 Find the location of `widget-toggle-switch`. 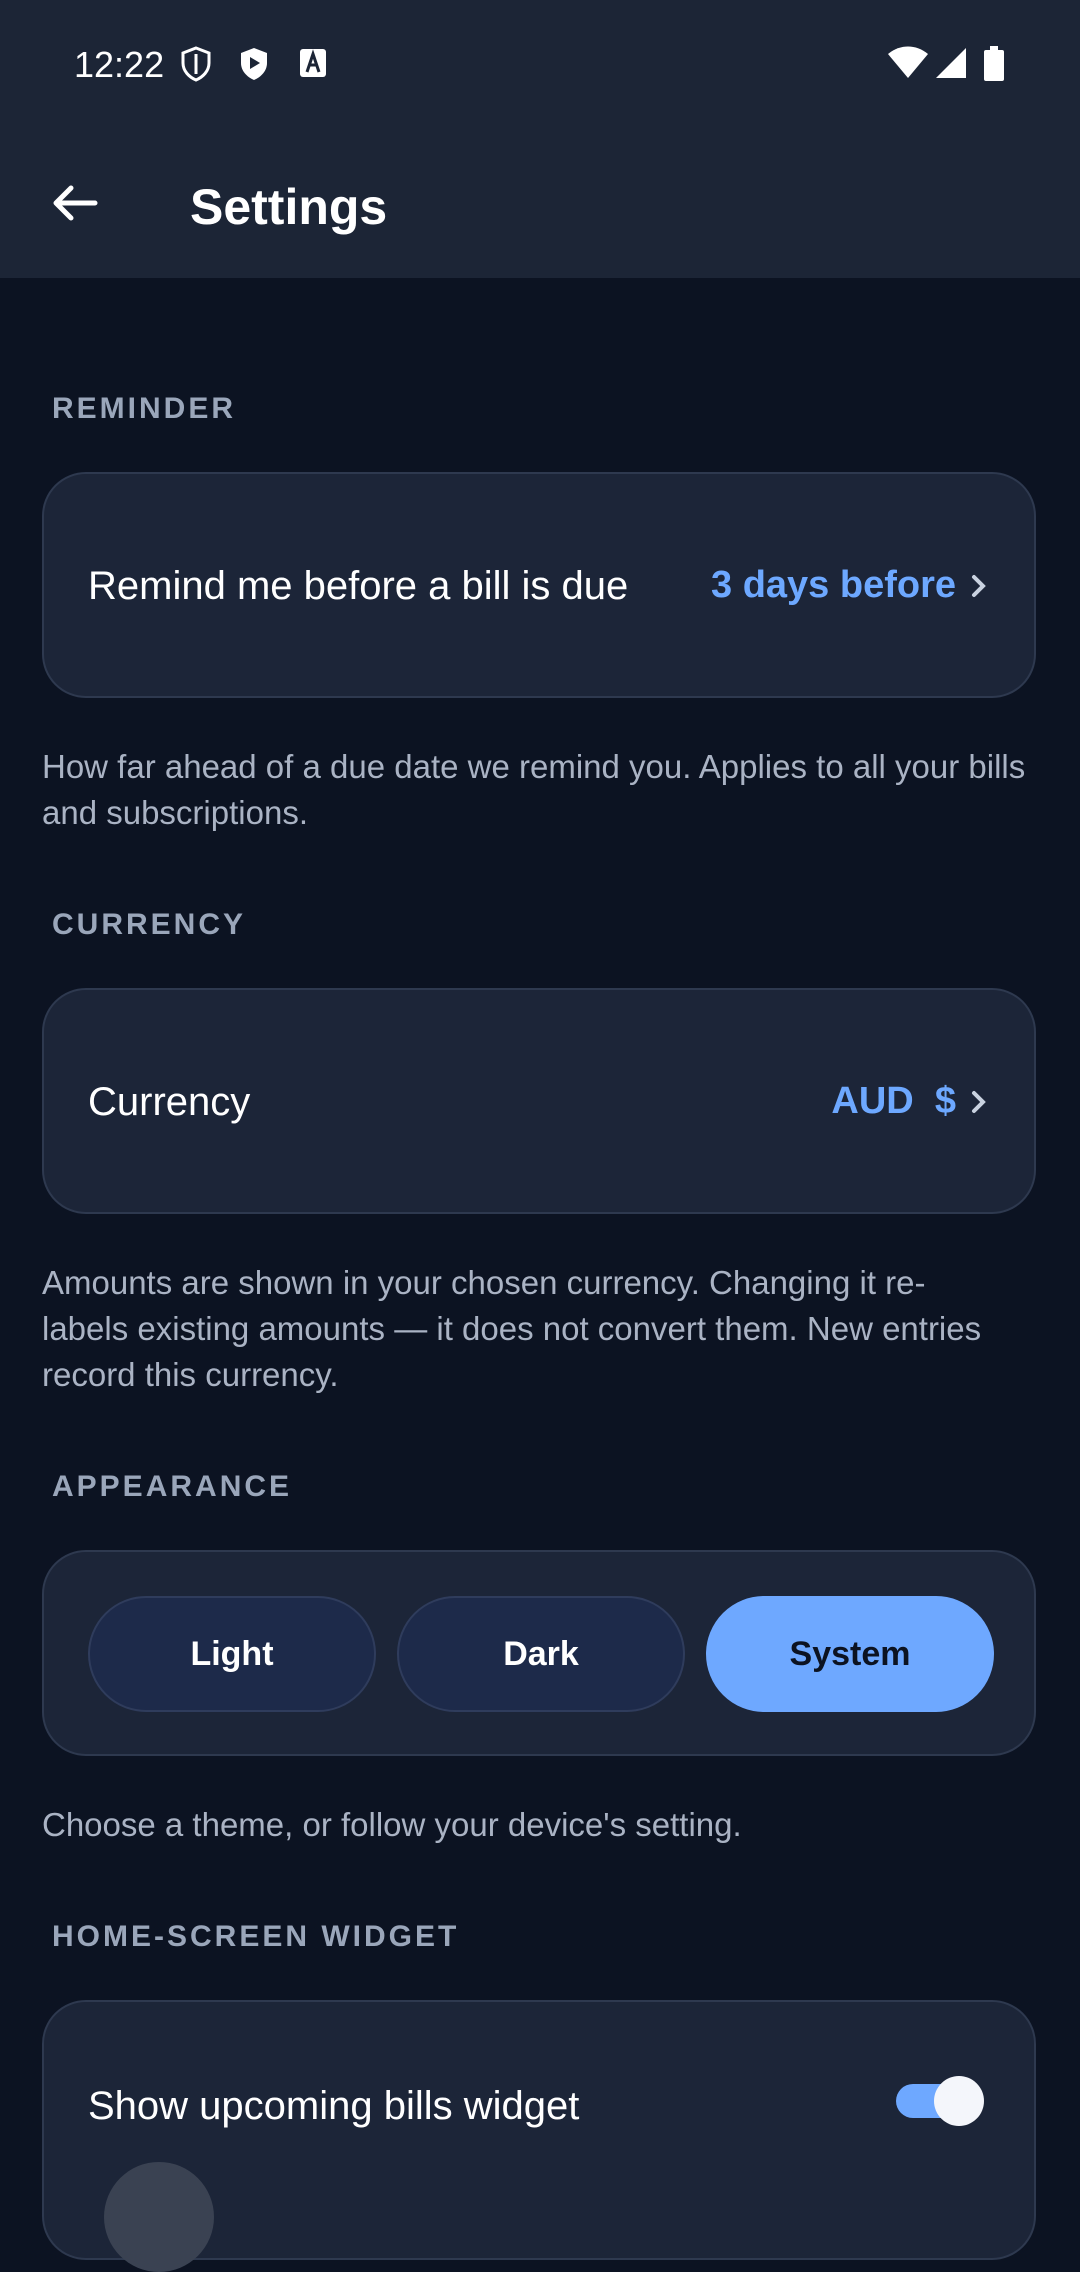

widget-toggle-switch is located at coordinates (940, 2101).